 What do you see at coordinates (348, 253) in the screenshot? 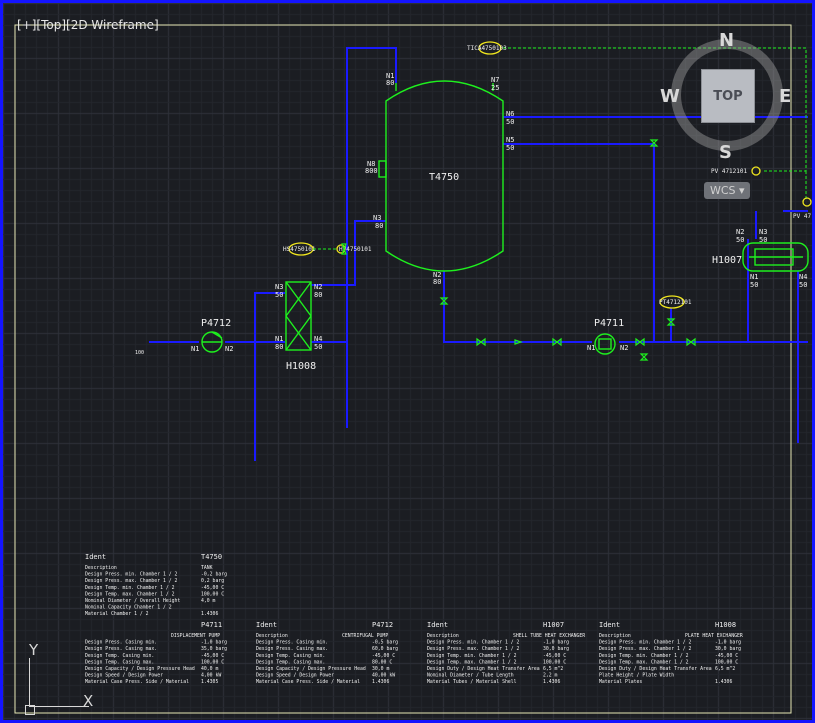
I see `pipe-tank-to-h1008` at bounding box center [348, 253].